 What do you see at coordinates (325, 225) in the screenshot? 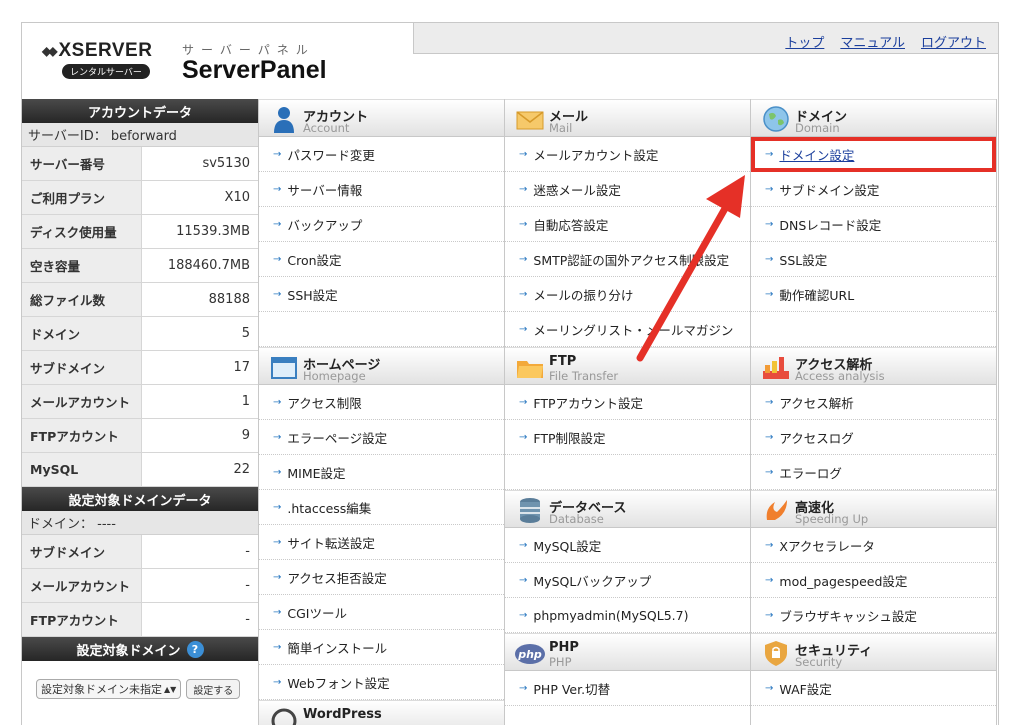
I see `menu-item-label: バックアップ` at bounding box center [325, 225].